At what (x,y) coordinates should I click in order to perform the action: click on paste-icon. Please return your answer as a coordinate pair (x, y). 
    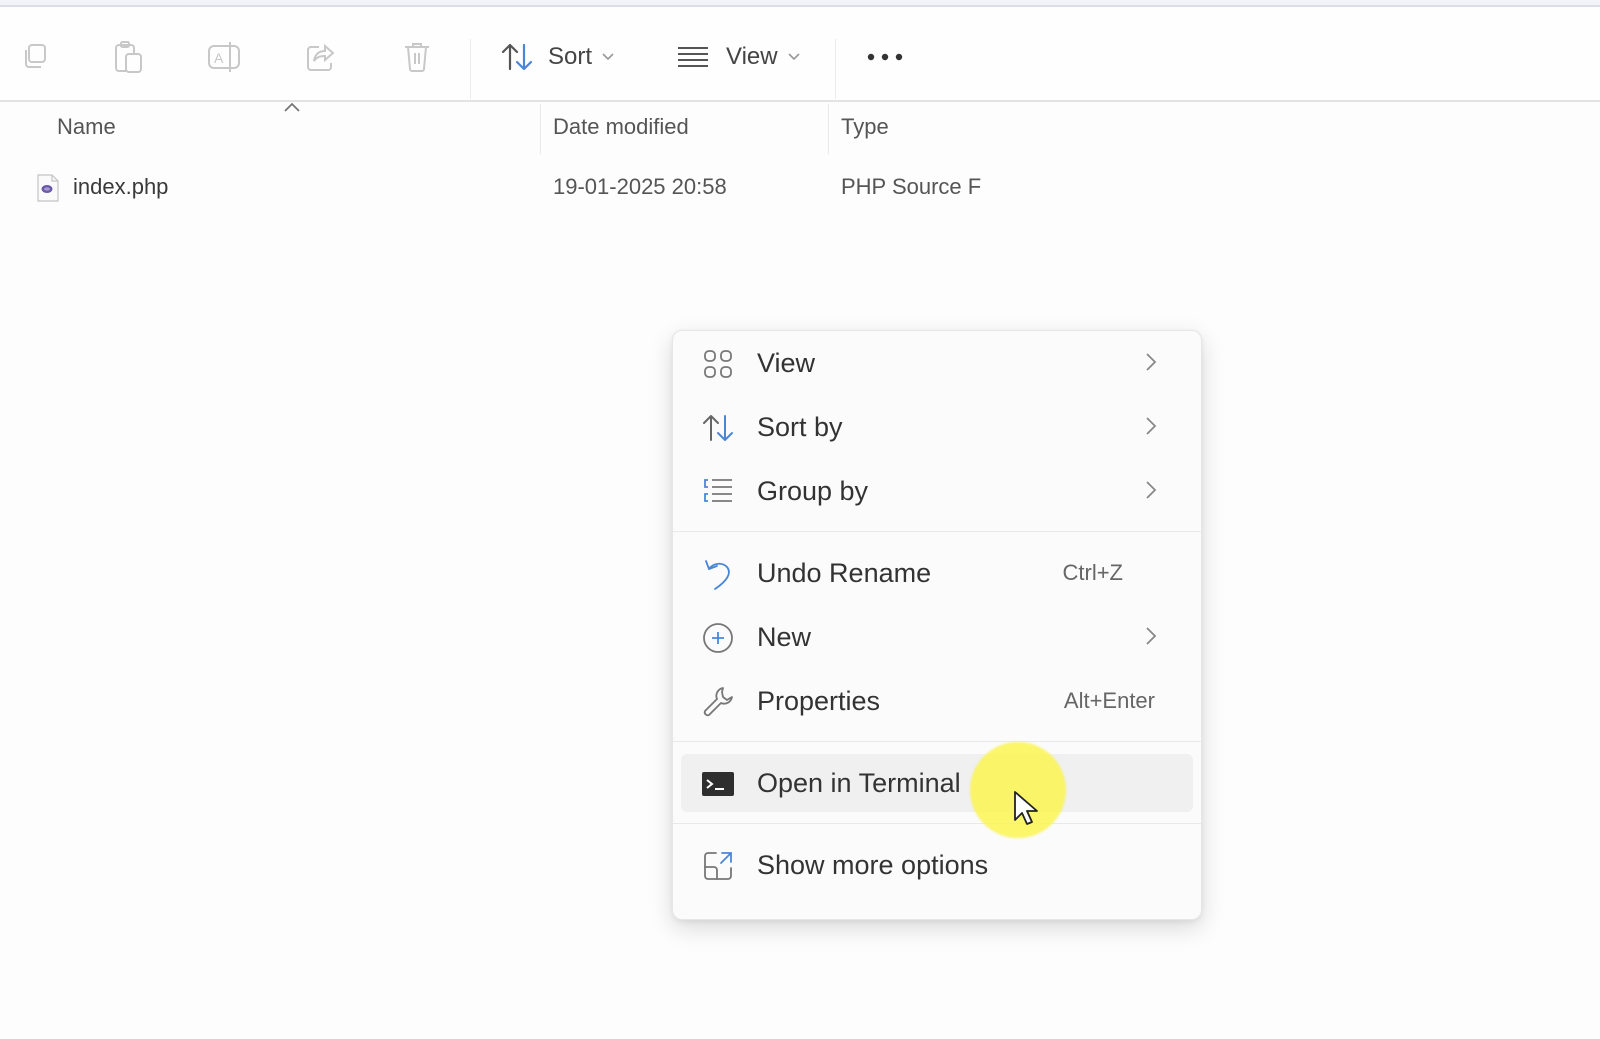
    Looking at the image, I should click on (129, 57).